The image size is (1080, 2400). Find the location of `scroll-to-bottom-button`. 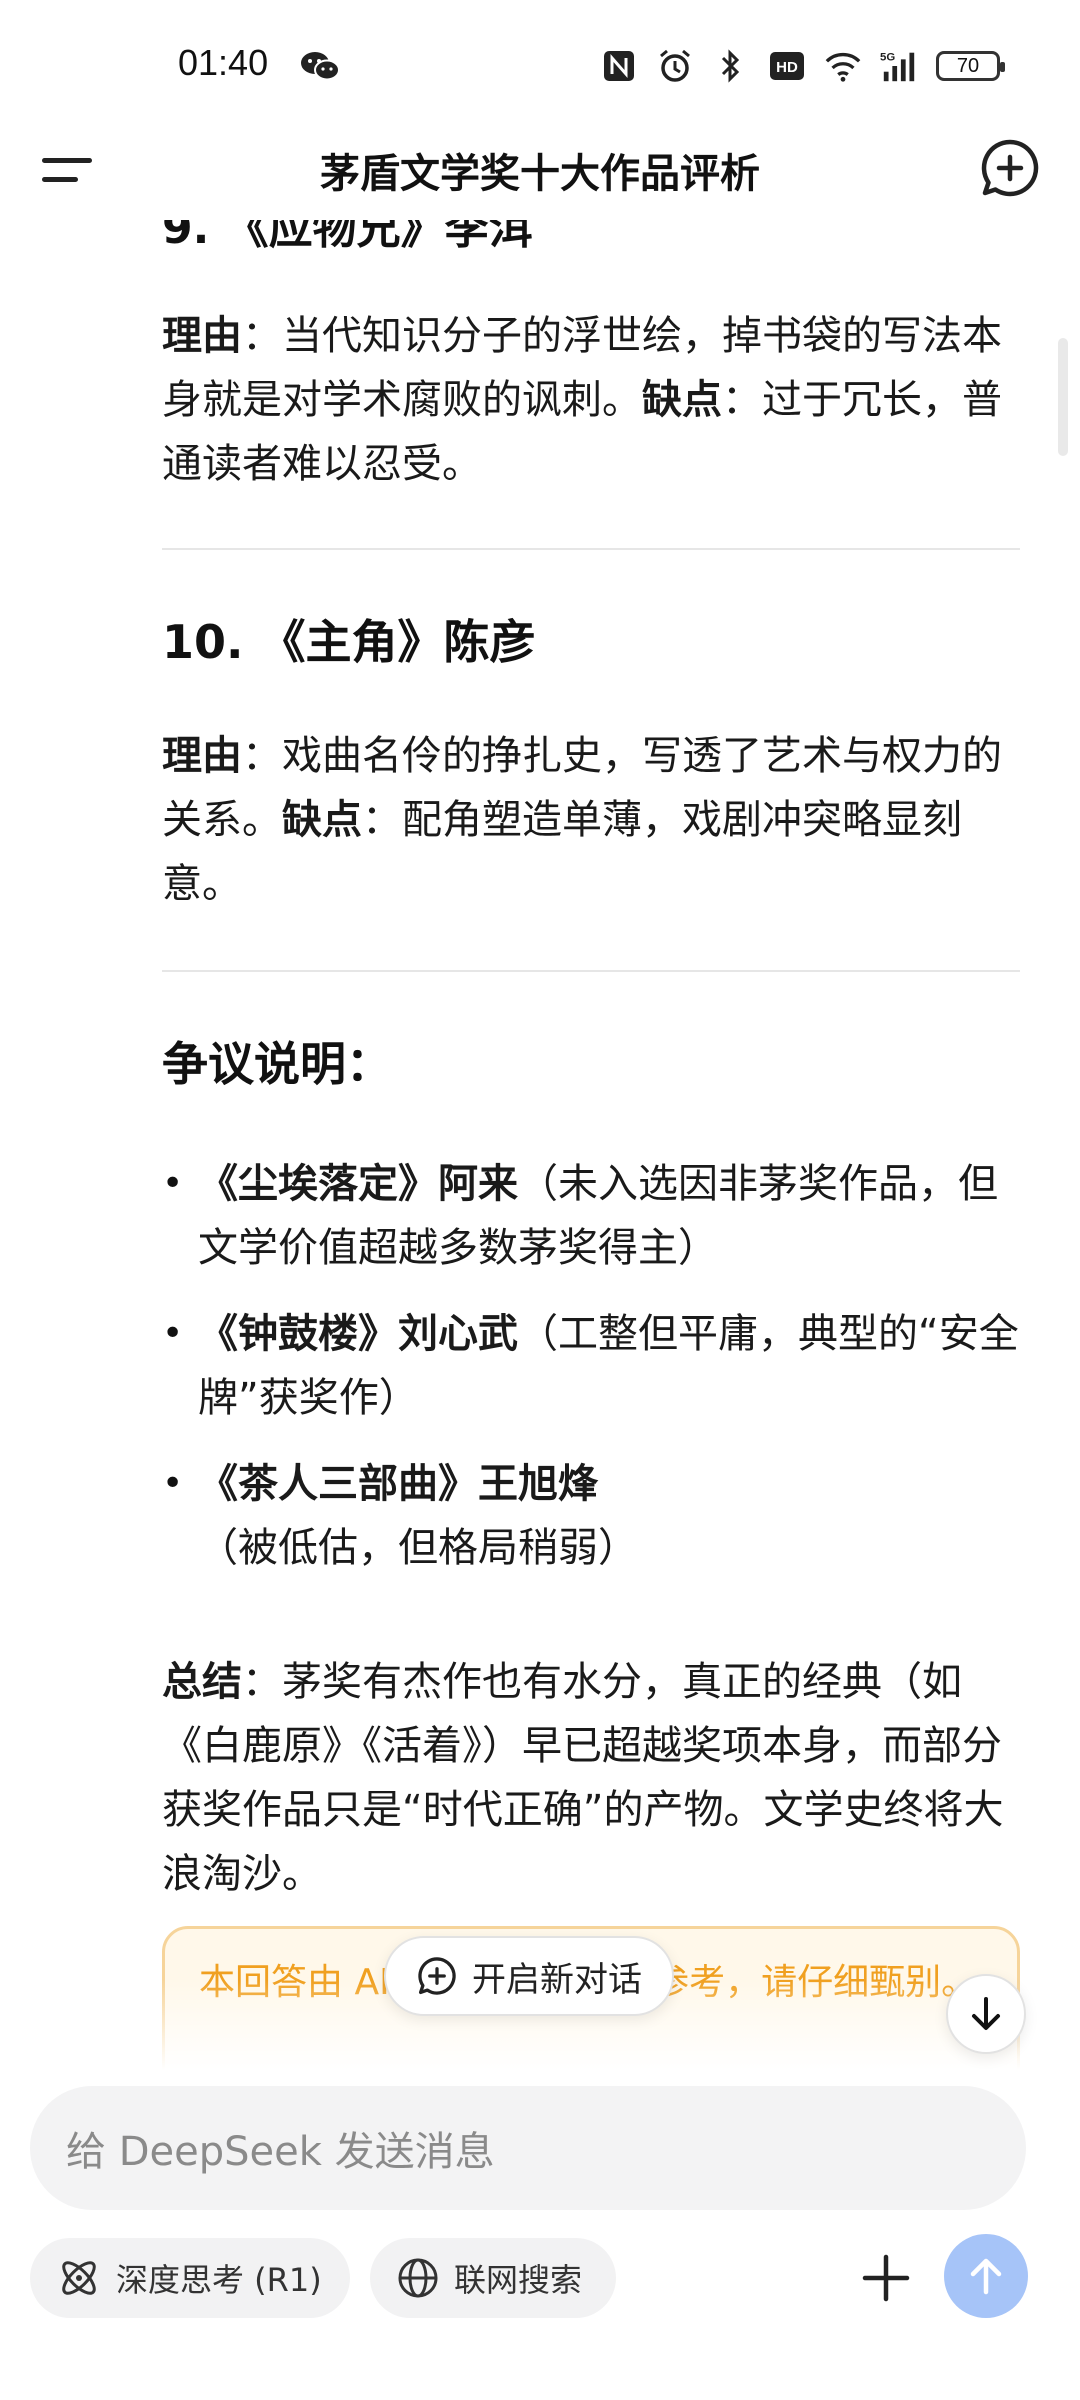

scroll-to-bottom-button is located at coordinates (986, 2014).